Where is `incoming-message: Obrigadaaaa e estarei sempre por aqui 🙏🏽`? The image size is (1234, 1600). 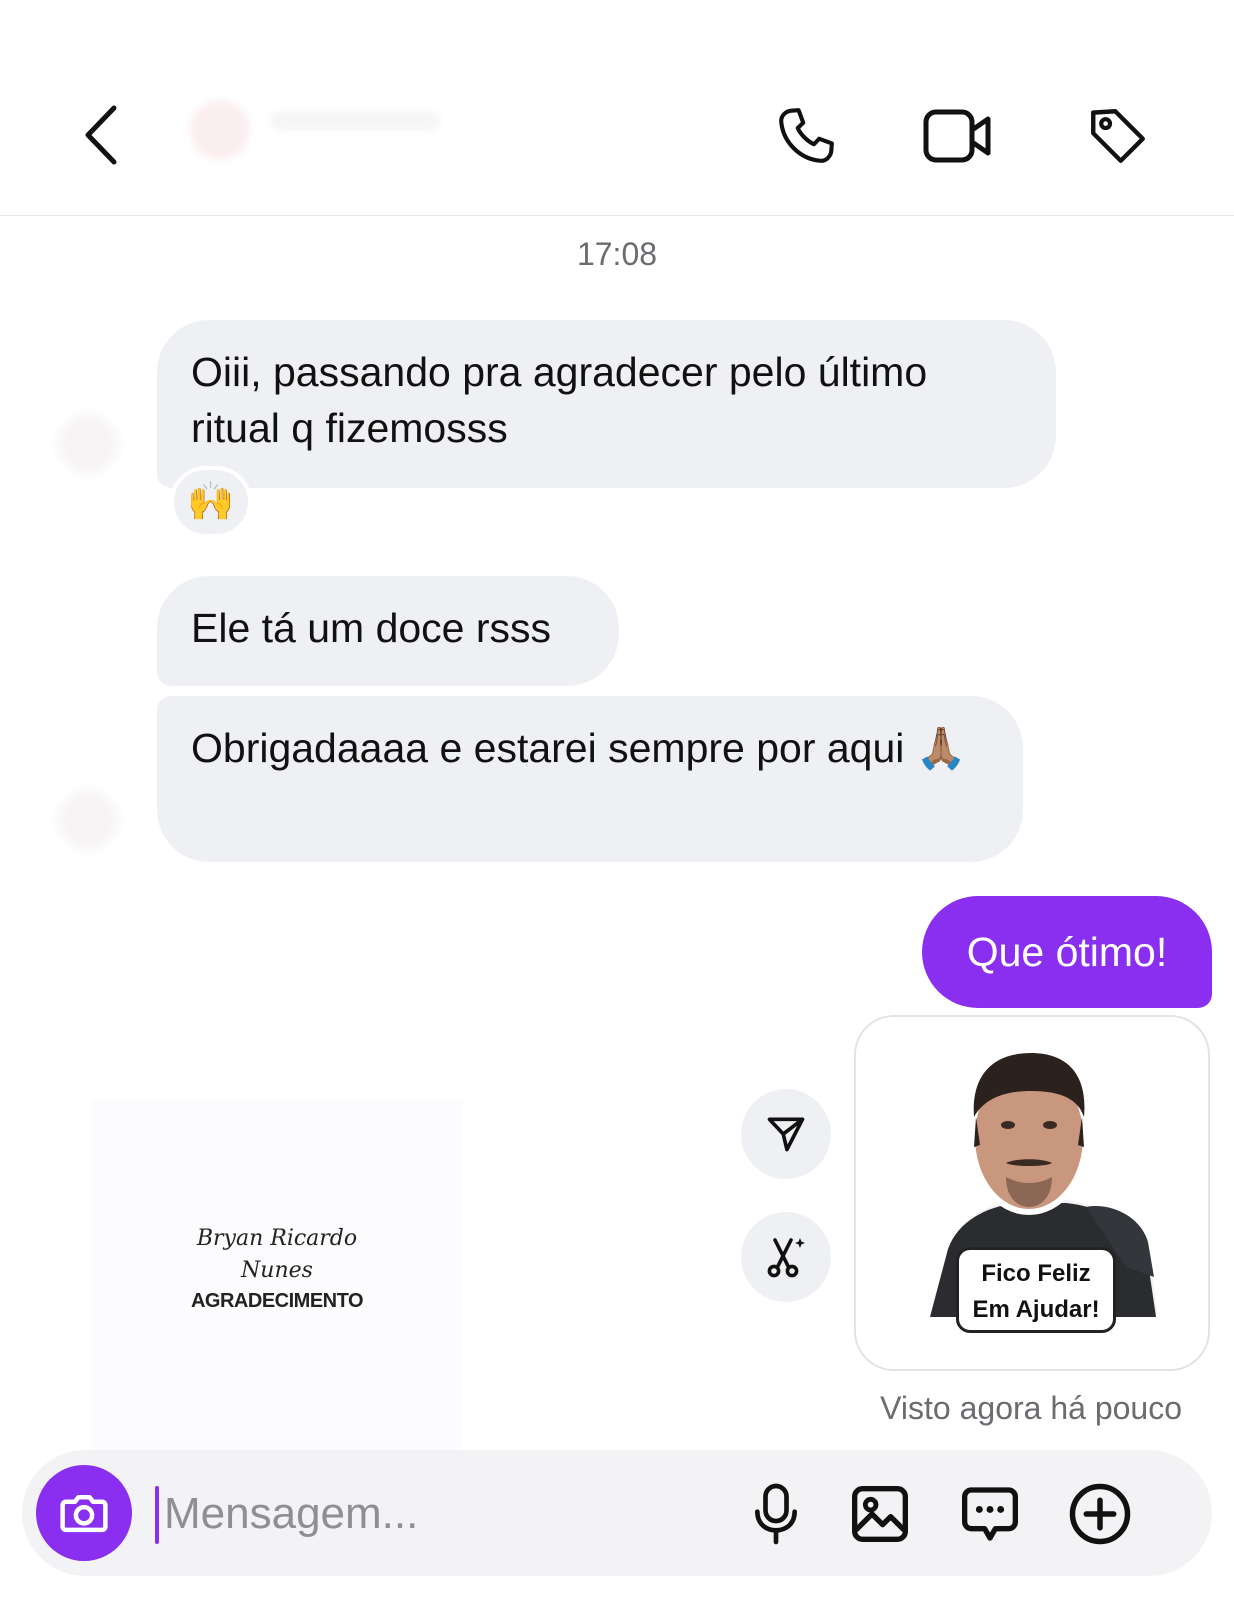 incoming-message: Obrigadaaaa e estarei sempre por aqui 🙏🏽 is located at coordinates (590, 779).